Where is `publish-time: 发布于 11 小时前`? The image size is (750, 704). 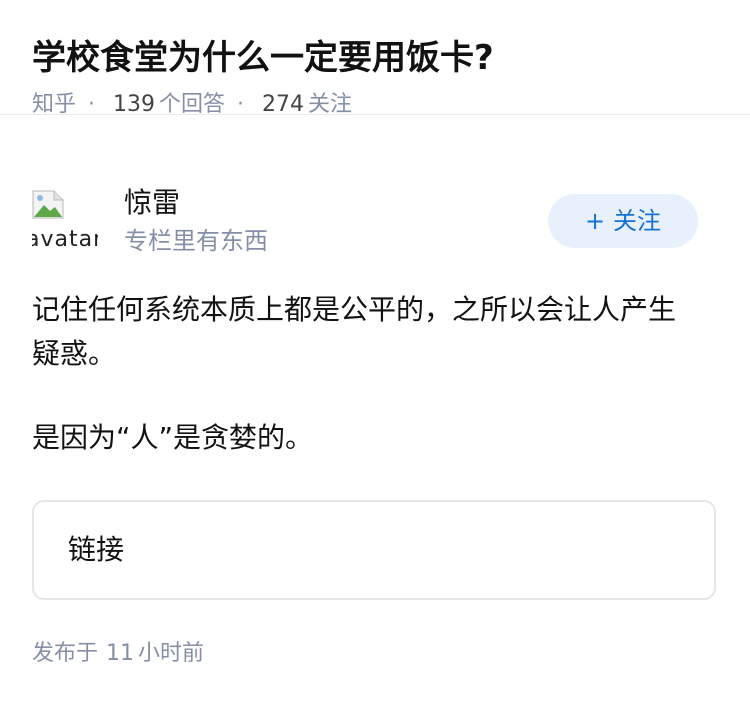 publish-time: 发布于 11 小时前 is located at coordinates (118, 654).